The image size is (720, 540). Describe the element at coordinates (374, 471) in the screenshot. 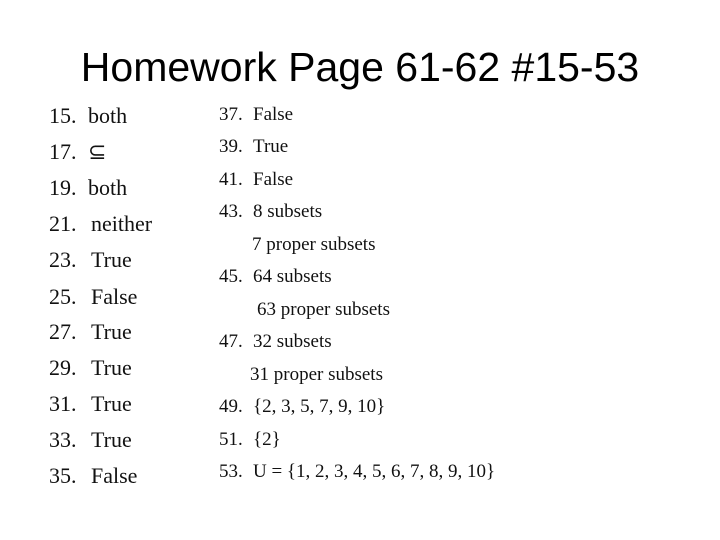

I see `answer-text: U = {1, 2, 3, 4, 5, 6, 7, 8, 9, 10}` at that location.